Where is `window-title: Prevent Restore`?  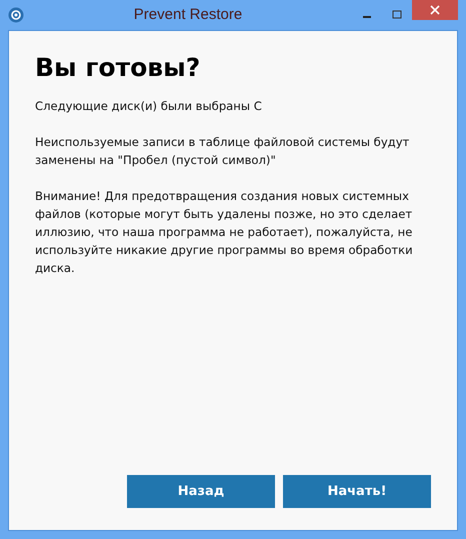 window-title: Prevent Restore is located at coordinates (188, 14).